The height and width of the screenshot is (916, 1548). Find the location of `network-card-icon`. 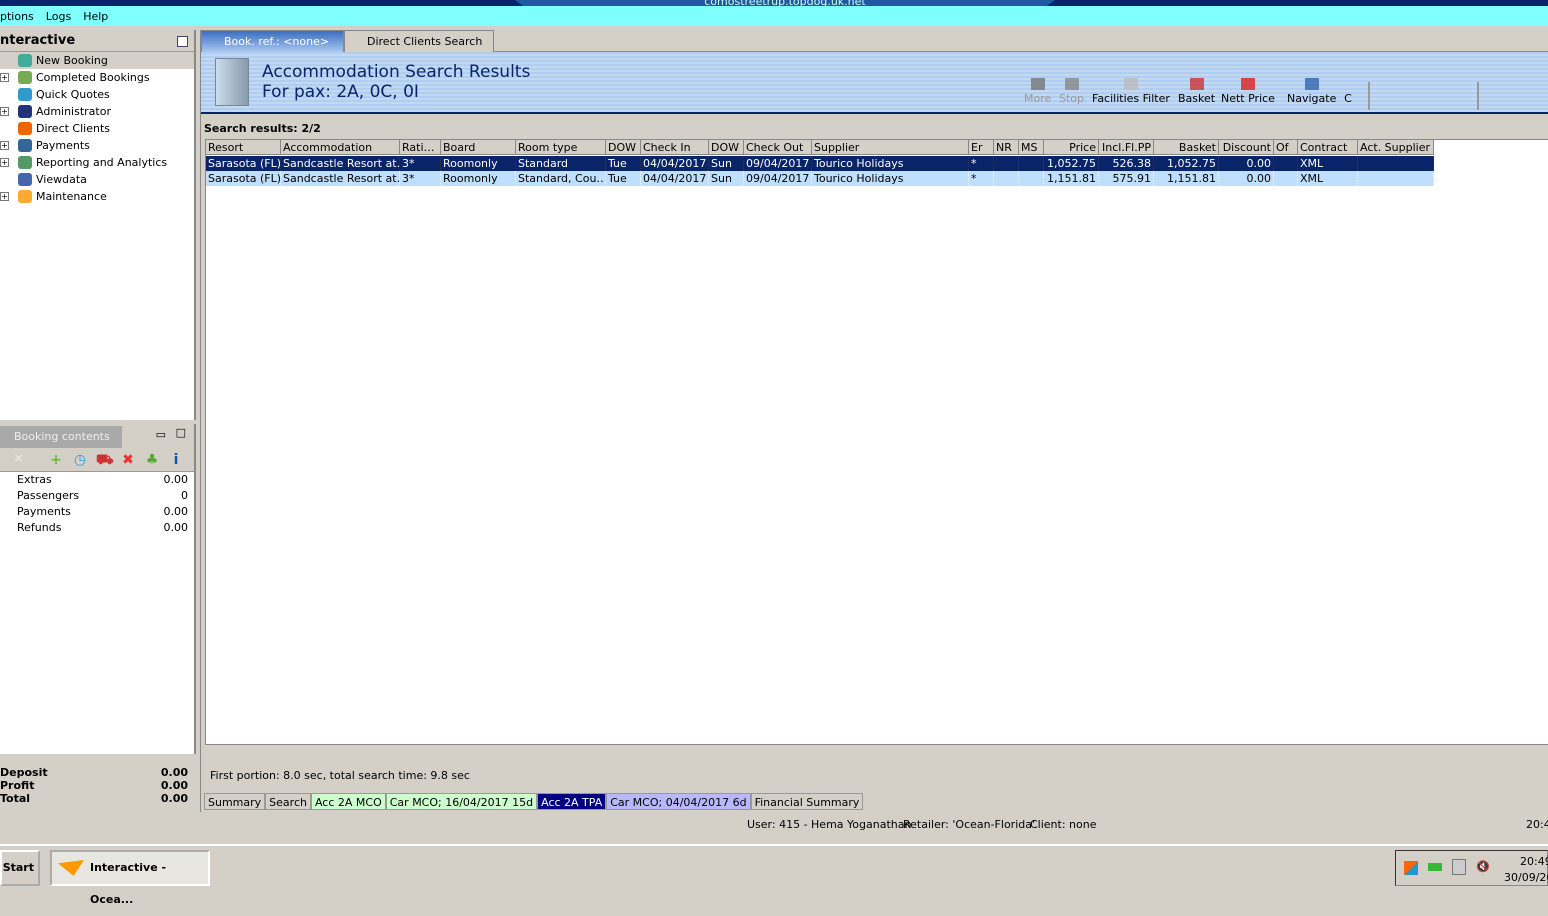

network-card-icon is located at coordinates (1435, 867).